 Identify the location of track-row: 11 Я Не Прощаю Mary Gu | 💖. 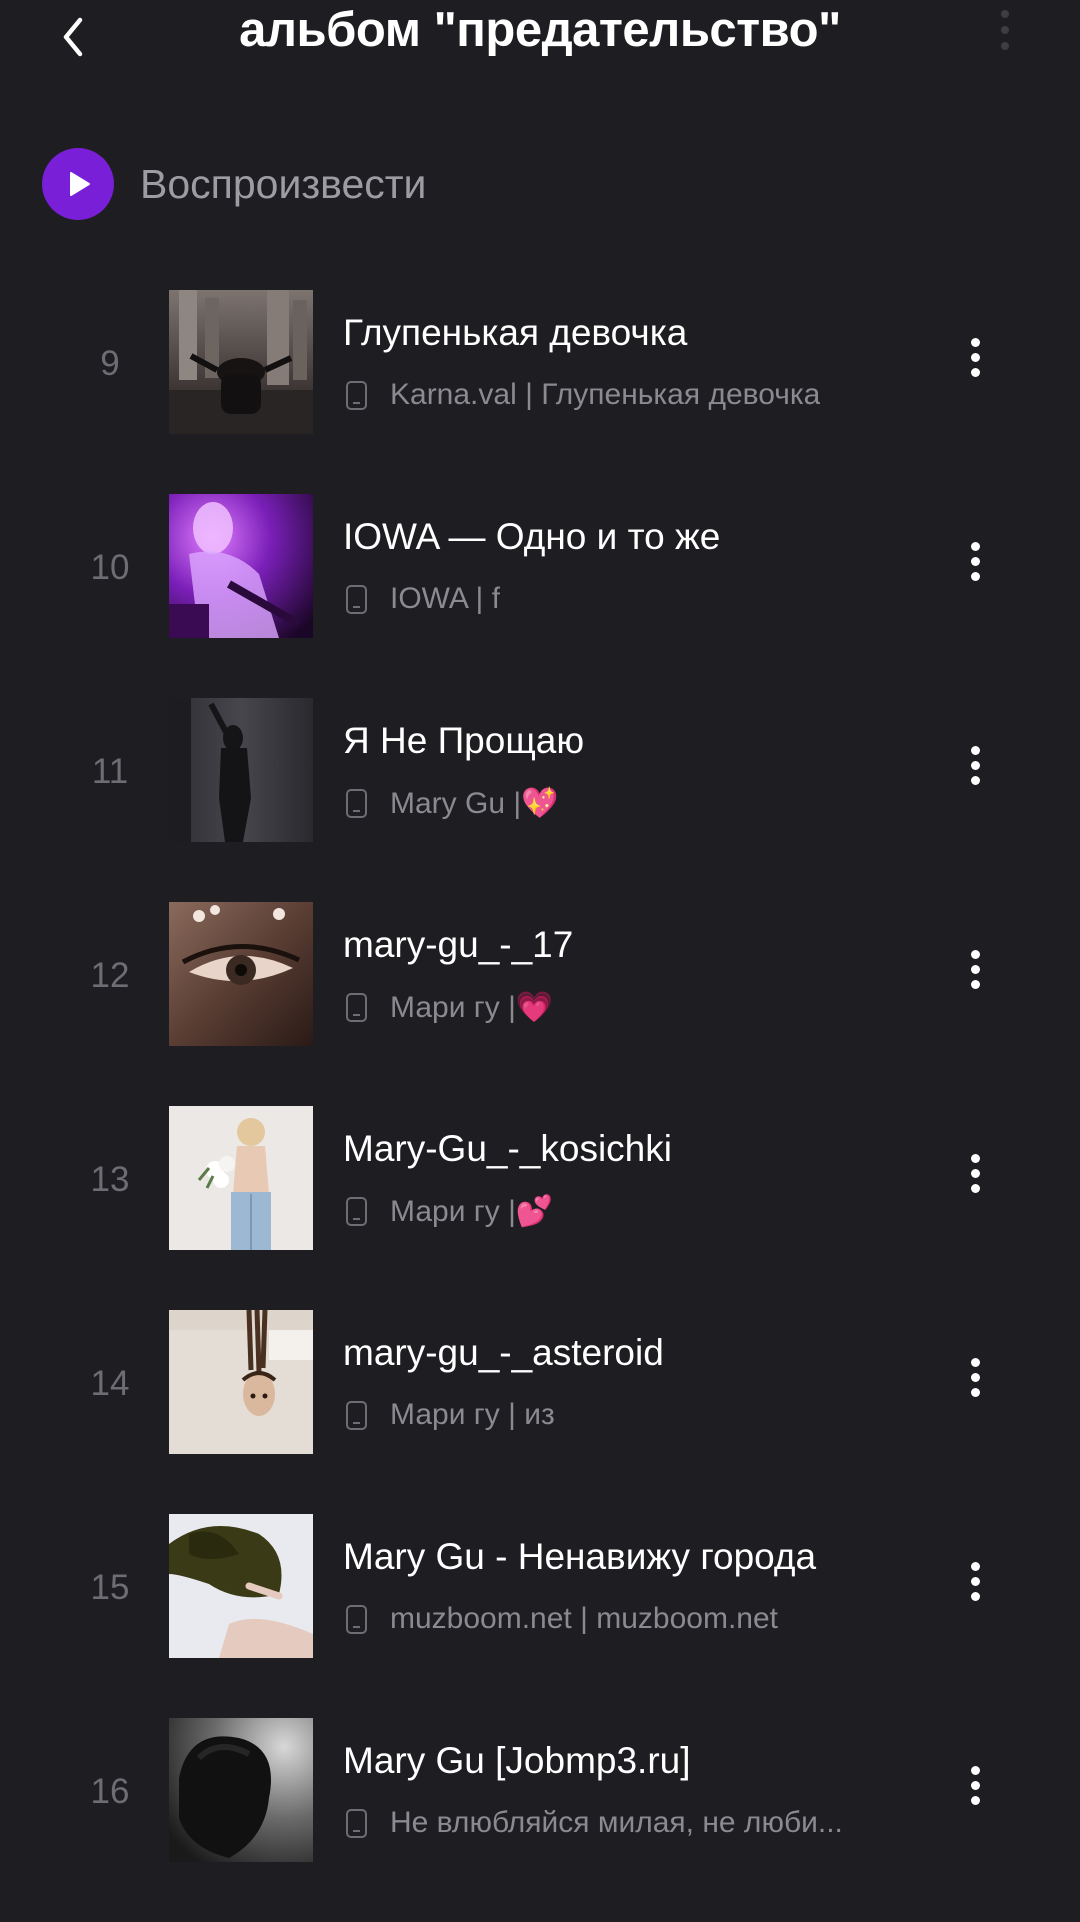
(540, 800).